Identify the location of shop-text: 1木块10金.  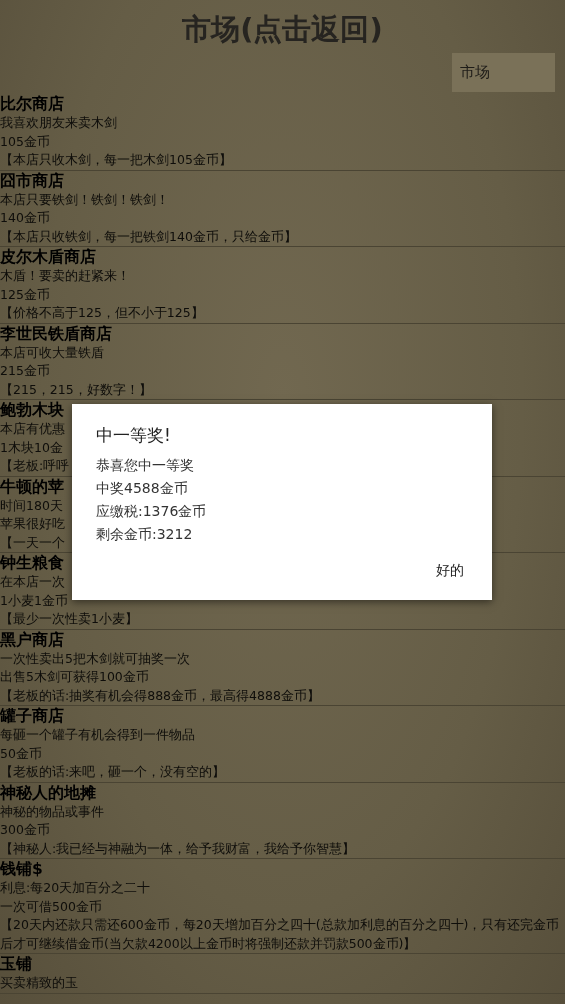
(31, 447).